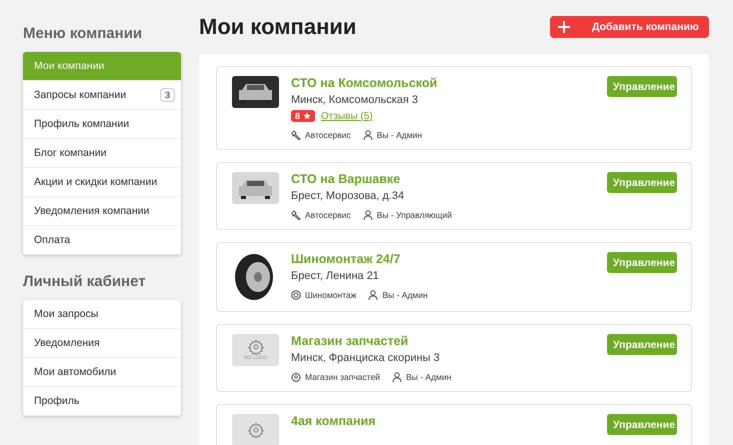  What do you see at coordinates (307, 116) in the screenshot?
I see `star-icon` at bounding box center [307, 116].